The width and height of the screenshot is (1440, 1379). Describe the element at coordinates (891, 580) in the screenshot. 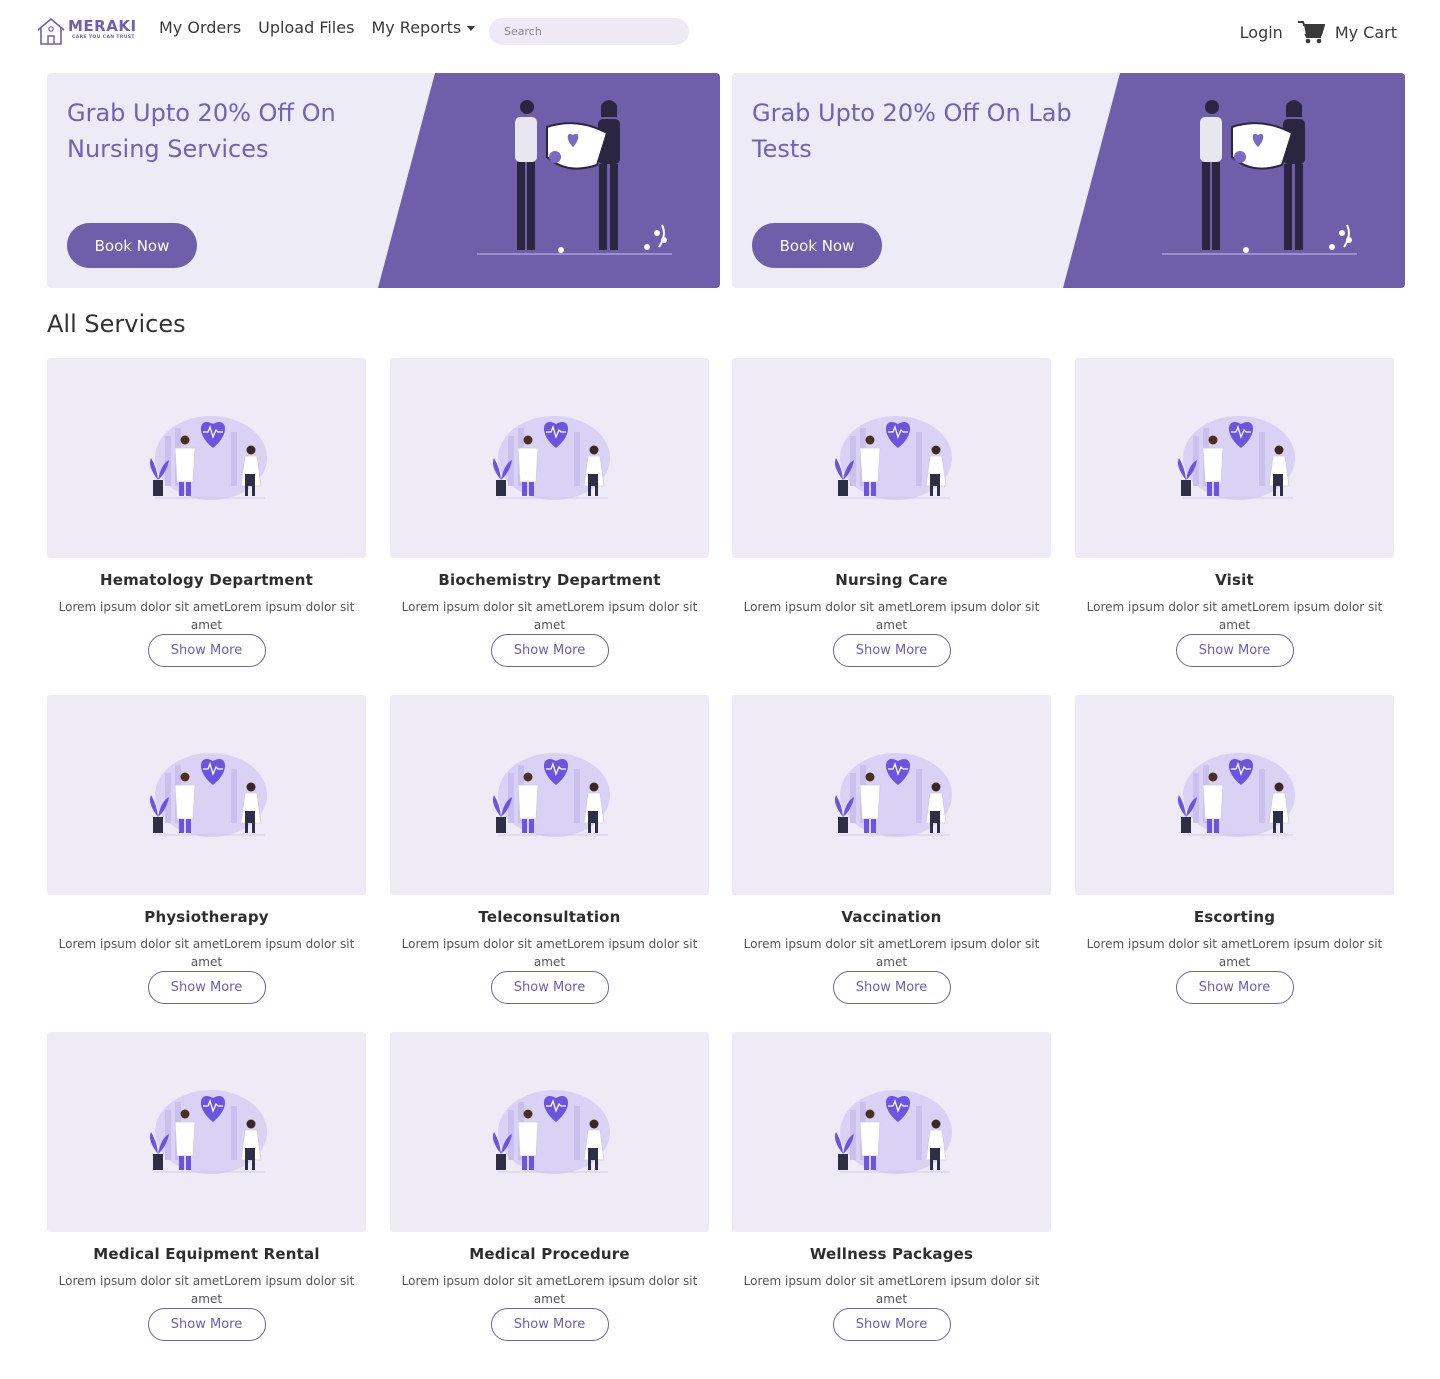

I see `service-title: Nursing Care` at that location.